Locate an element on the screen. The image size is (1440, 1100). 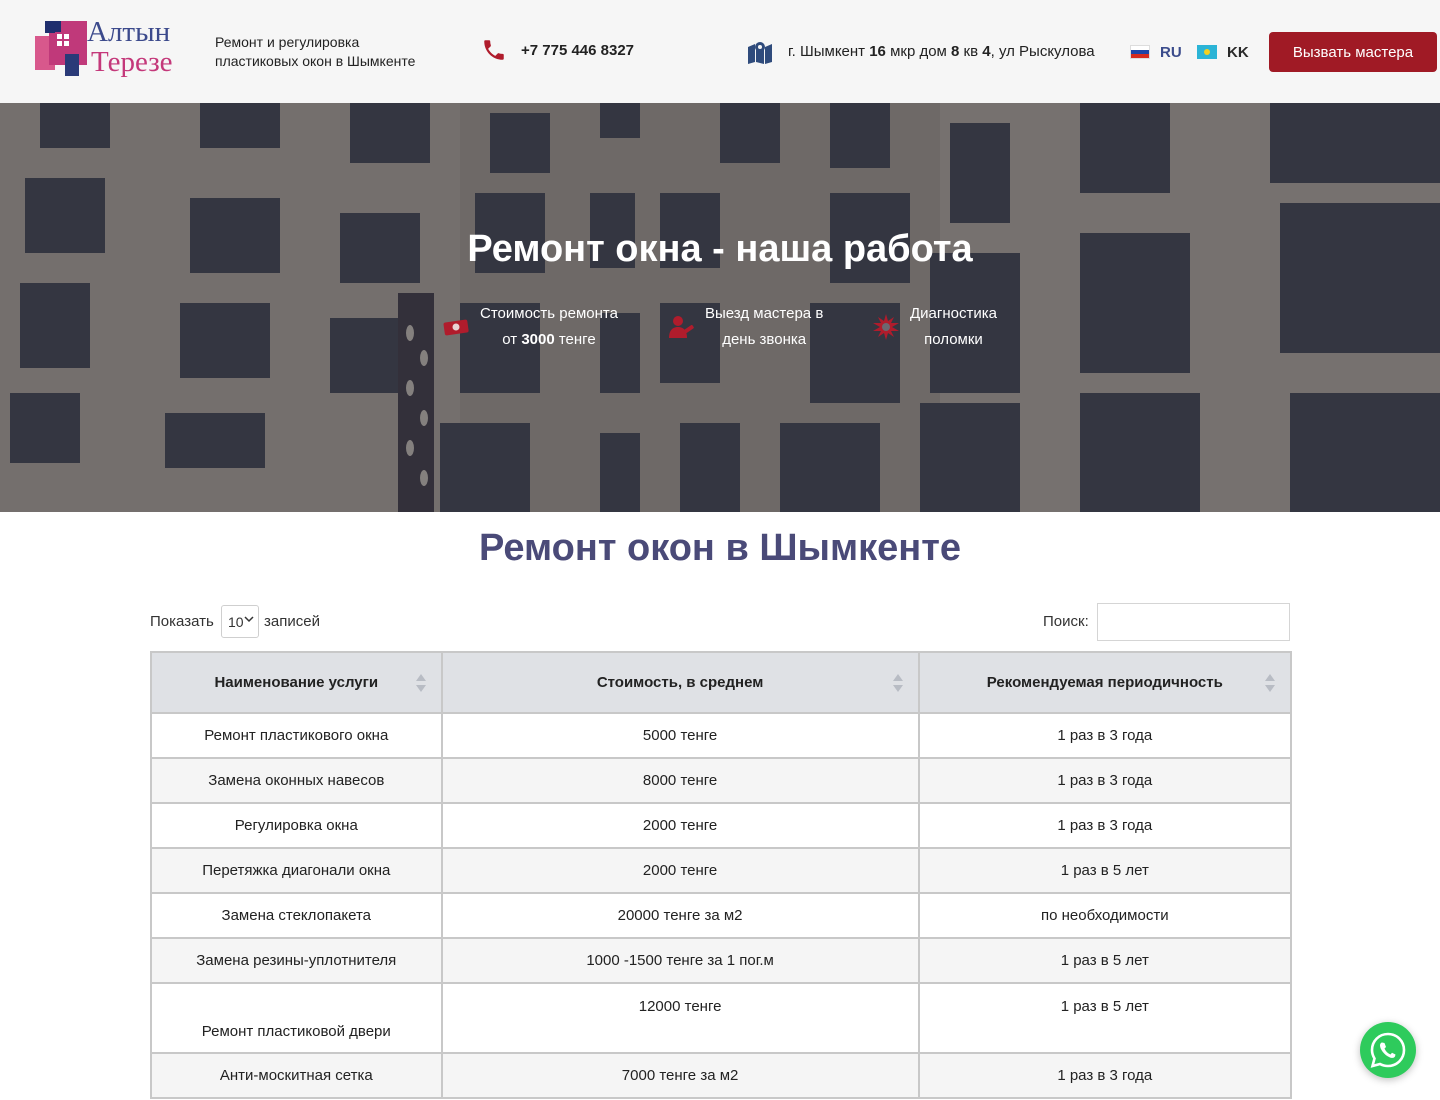
address-prefix: г. Шымкент is located at coordinates (829, 51).